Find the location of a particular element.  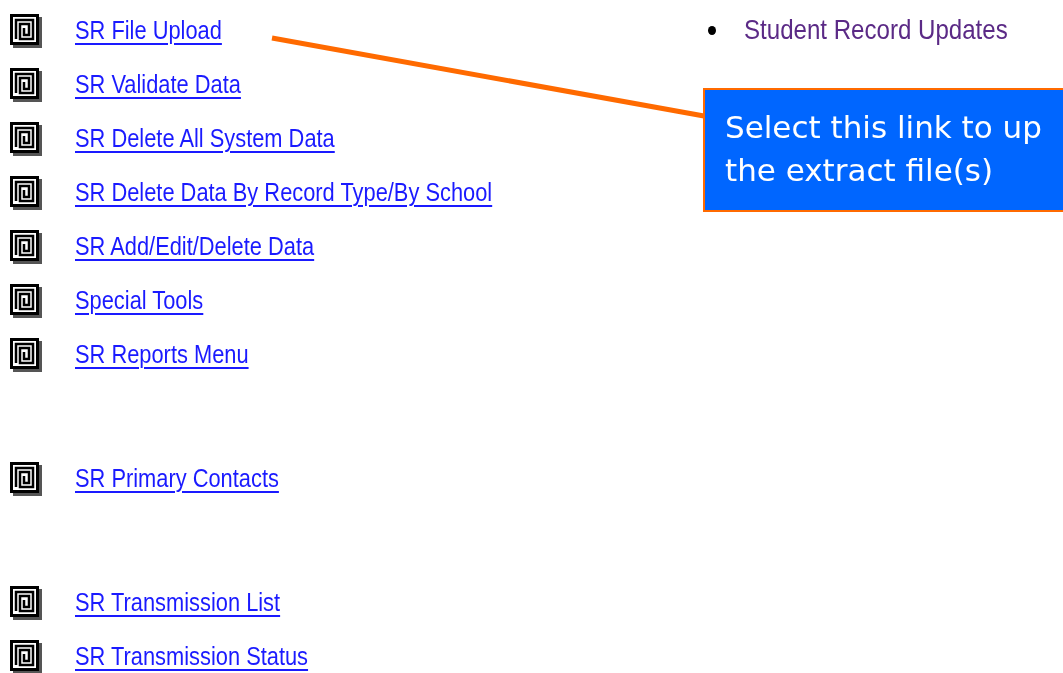

menu-link: Special Tools is located at coordinates (139, 300).